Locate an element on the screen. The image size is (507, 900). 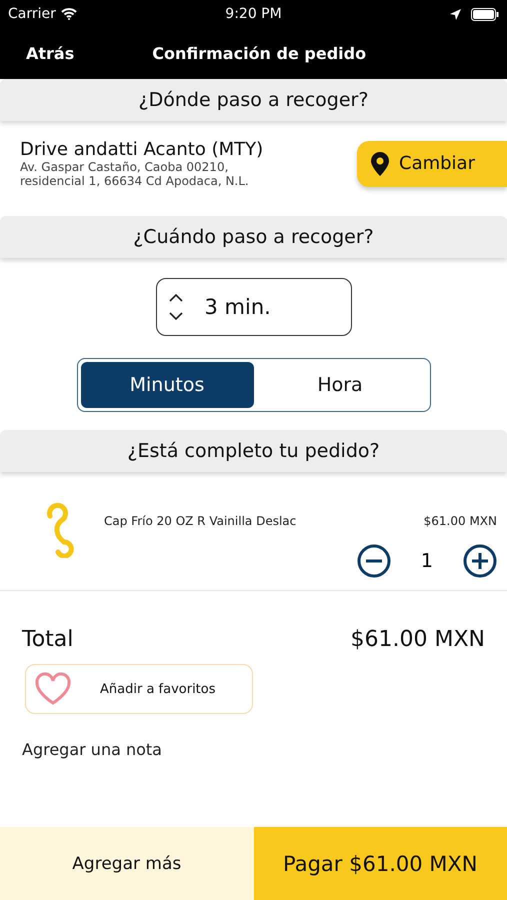
up-chevron-icon is located at coordinates (175, 298).